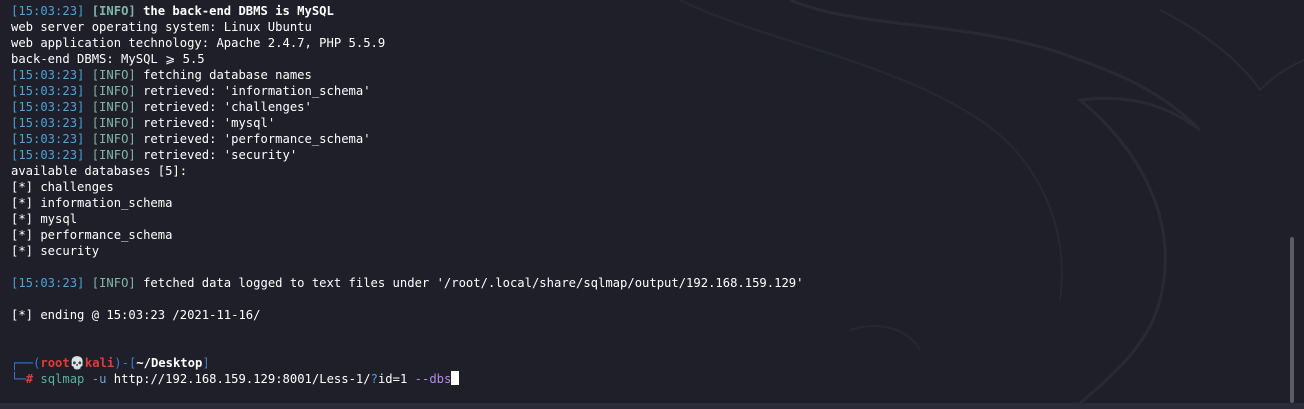 The image size is (1304, 409). What do you see at coordinates (253, 139) in the screenshot?
I see `log-message: retrieved: 'performance_schema'` at bounding box center [253, 139].